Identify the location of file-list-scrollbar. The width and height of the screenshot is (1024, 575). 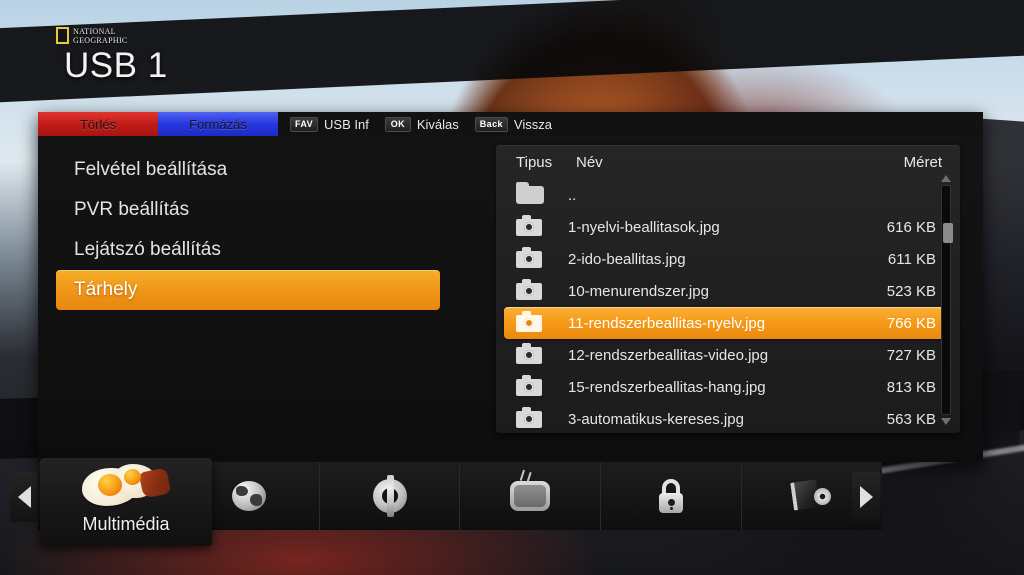
(946, 300).